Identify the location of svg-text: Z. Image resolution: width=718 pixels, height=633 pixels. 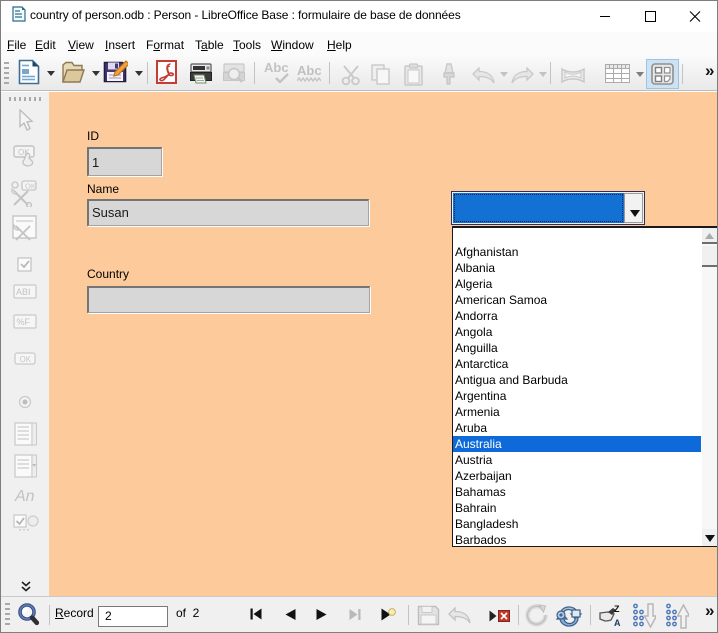
(617, 609).